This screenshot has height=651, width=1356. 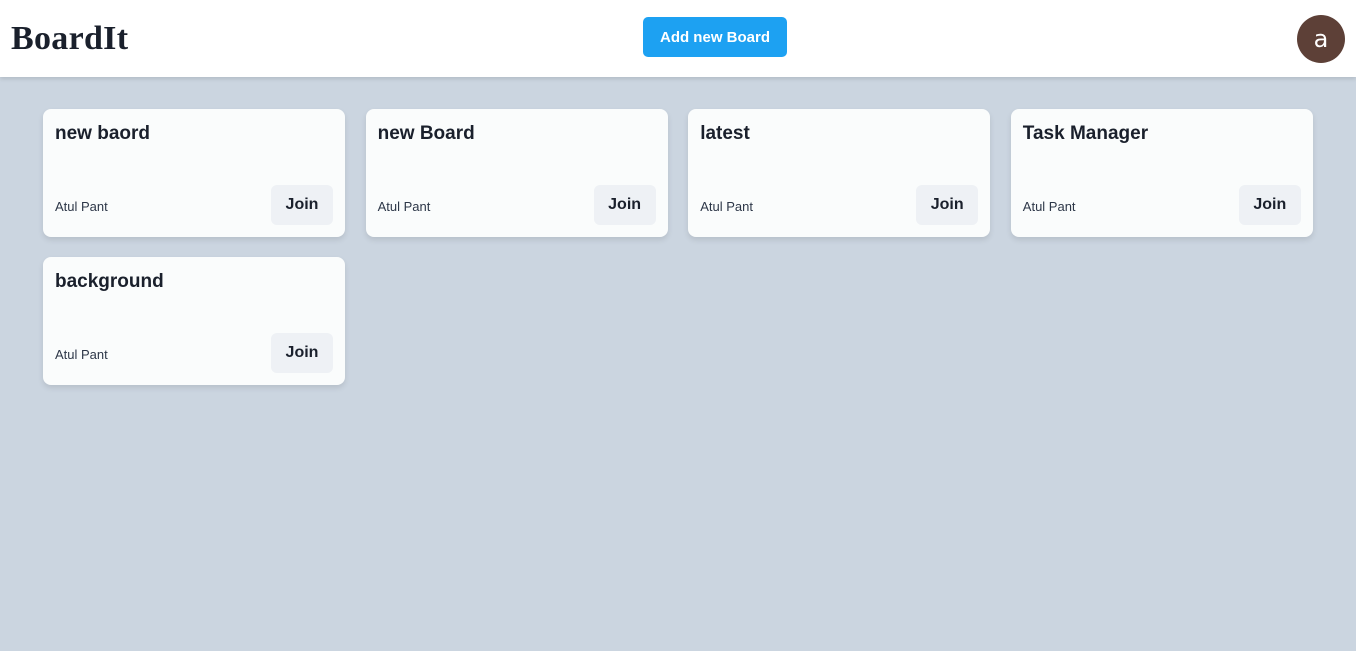 What do you see at coordinates (1085, 133) in the screenshot?
I see `board-title: Task Manager` at bounding box center [1085, 133].